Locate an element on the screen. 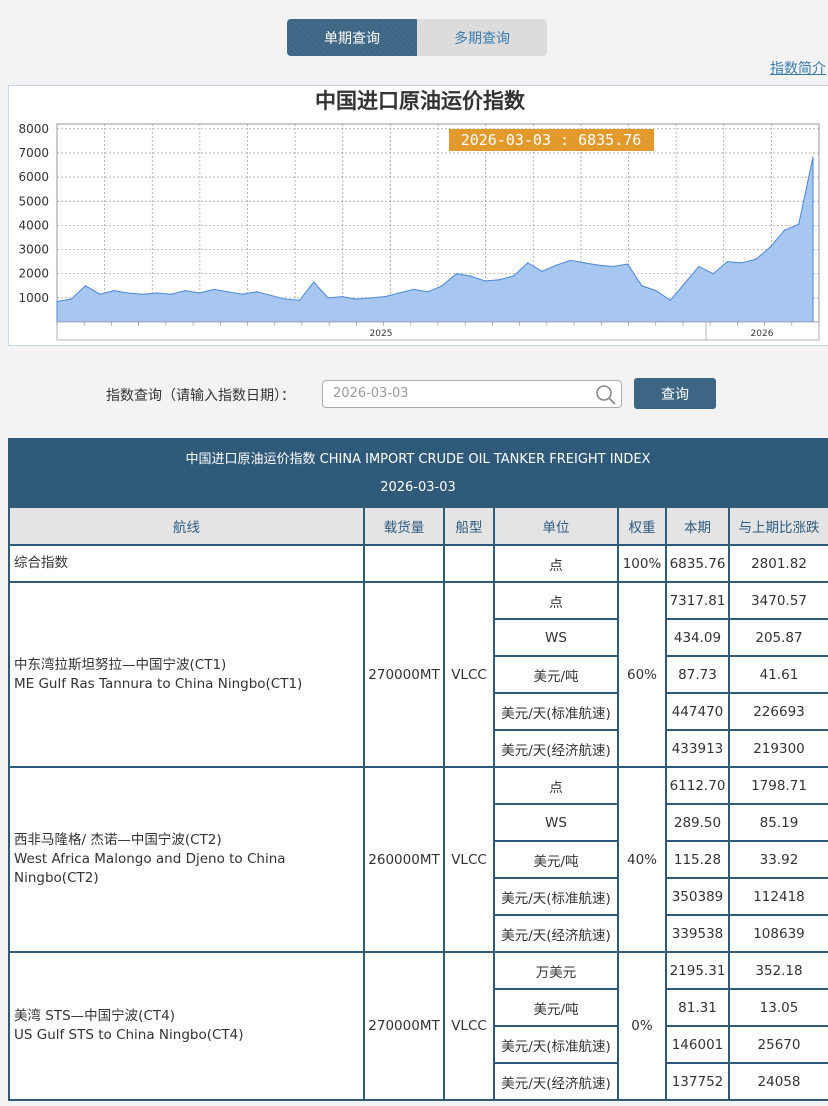 This screenshot has height=1106, width=828. weight-cell: 100% is located at coordinates (642, 563).